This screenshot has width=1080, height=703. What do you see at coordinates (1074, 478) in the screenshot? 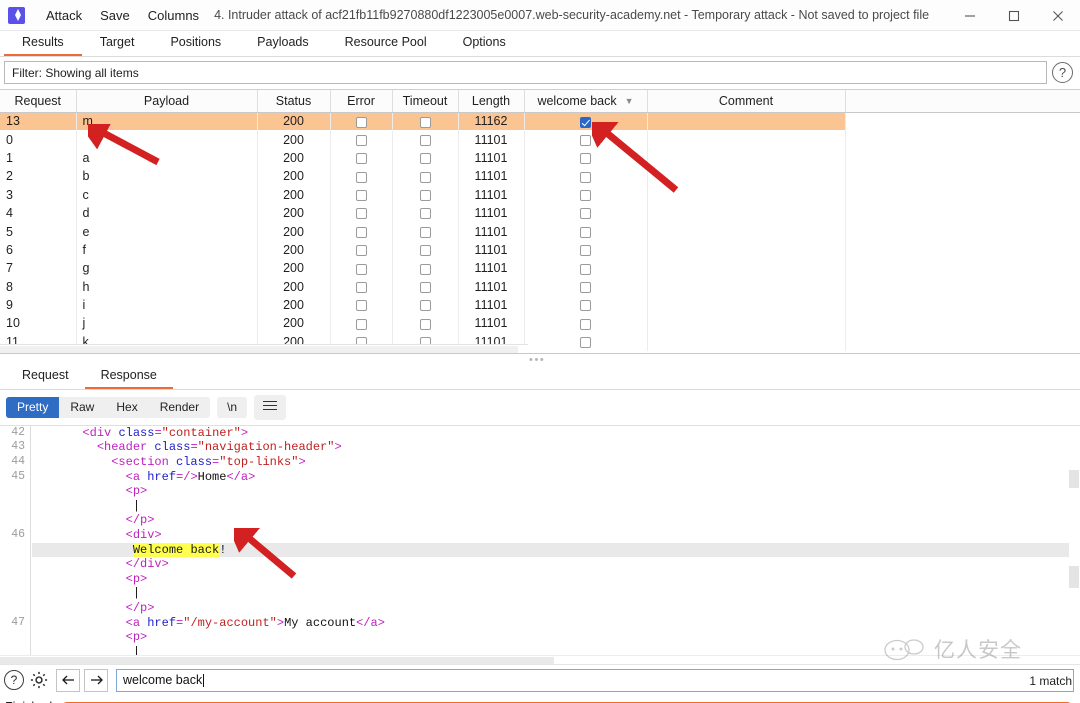
I see `scrollbar-thumb-upper` at bounding box center [1074, 478].